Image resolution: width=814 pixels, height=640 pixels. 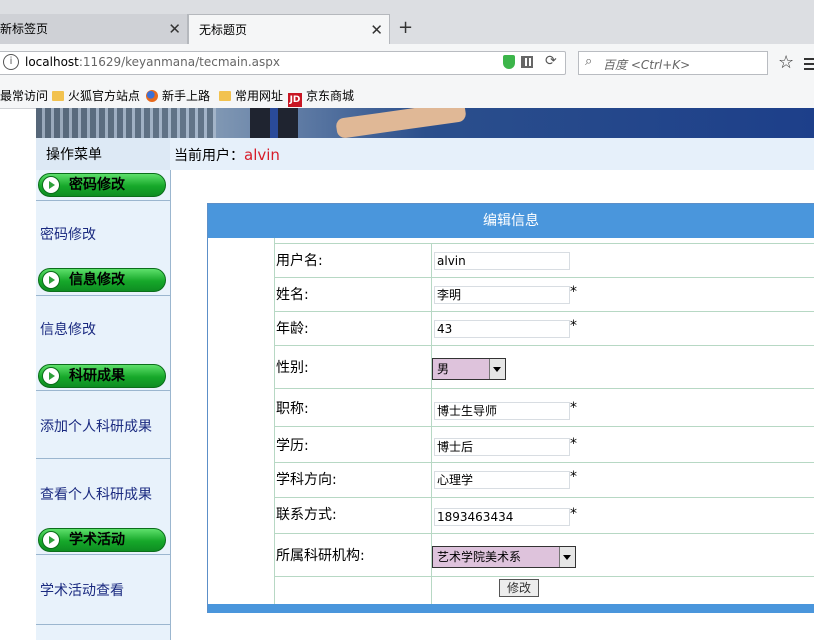 I want to click on tab-untitled-page: 无标题页 ✕, so click(x=289, y=29).